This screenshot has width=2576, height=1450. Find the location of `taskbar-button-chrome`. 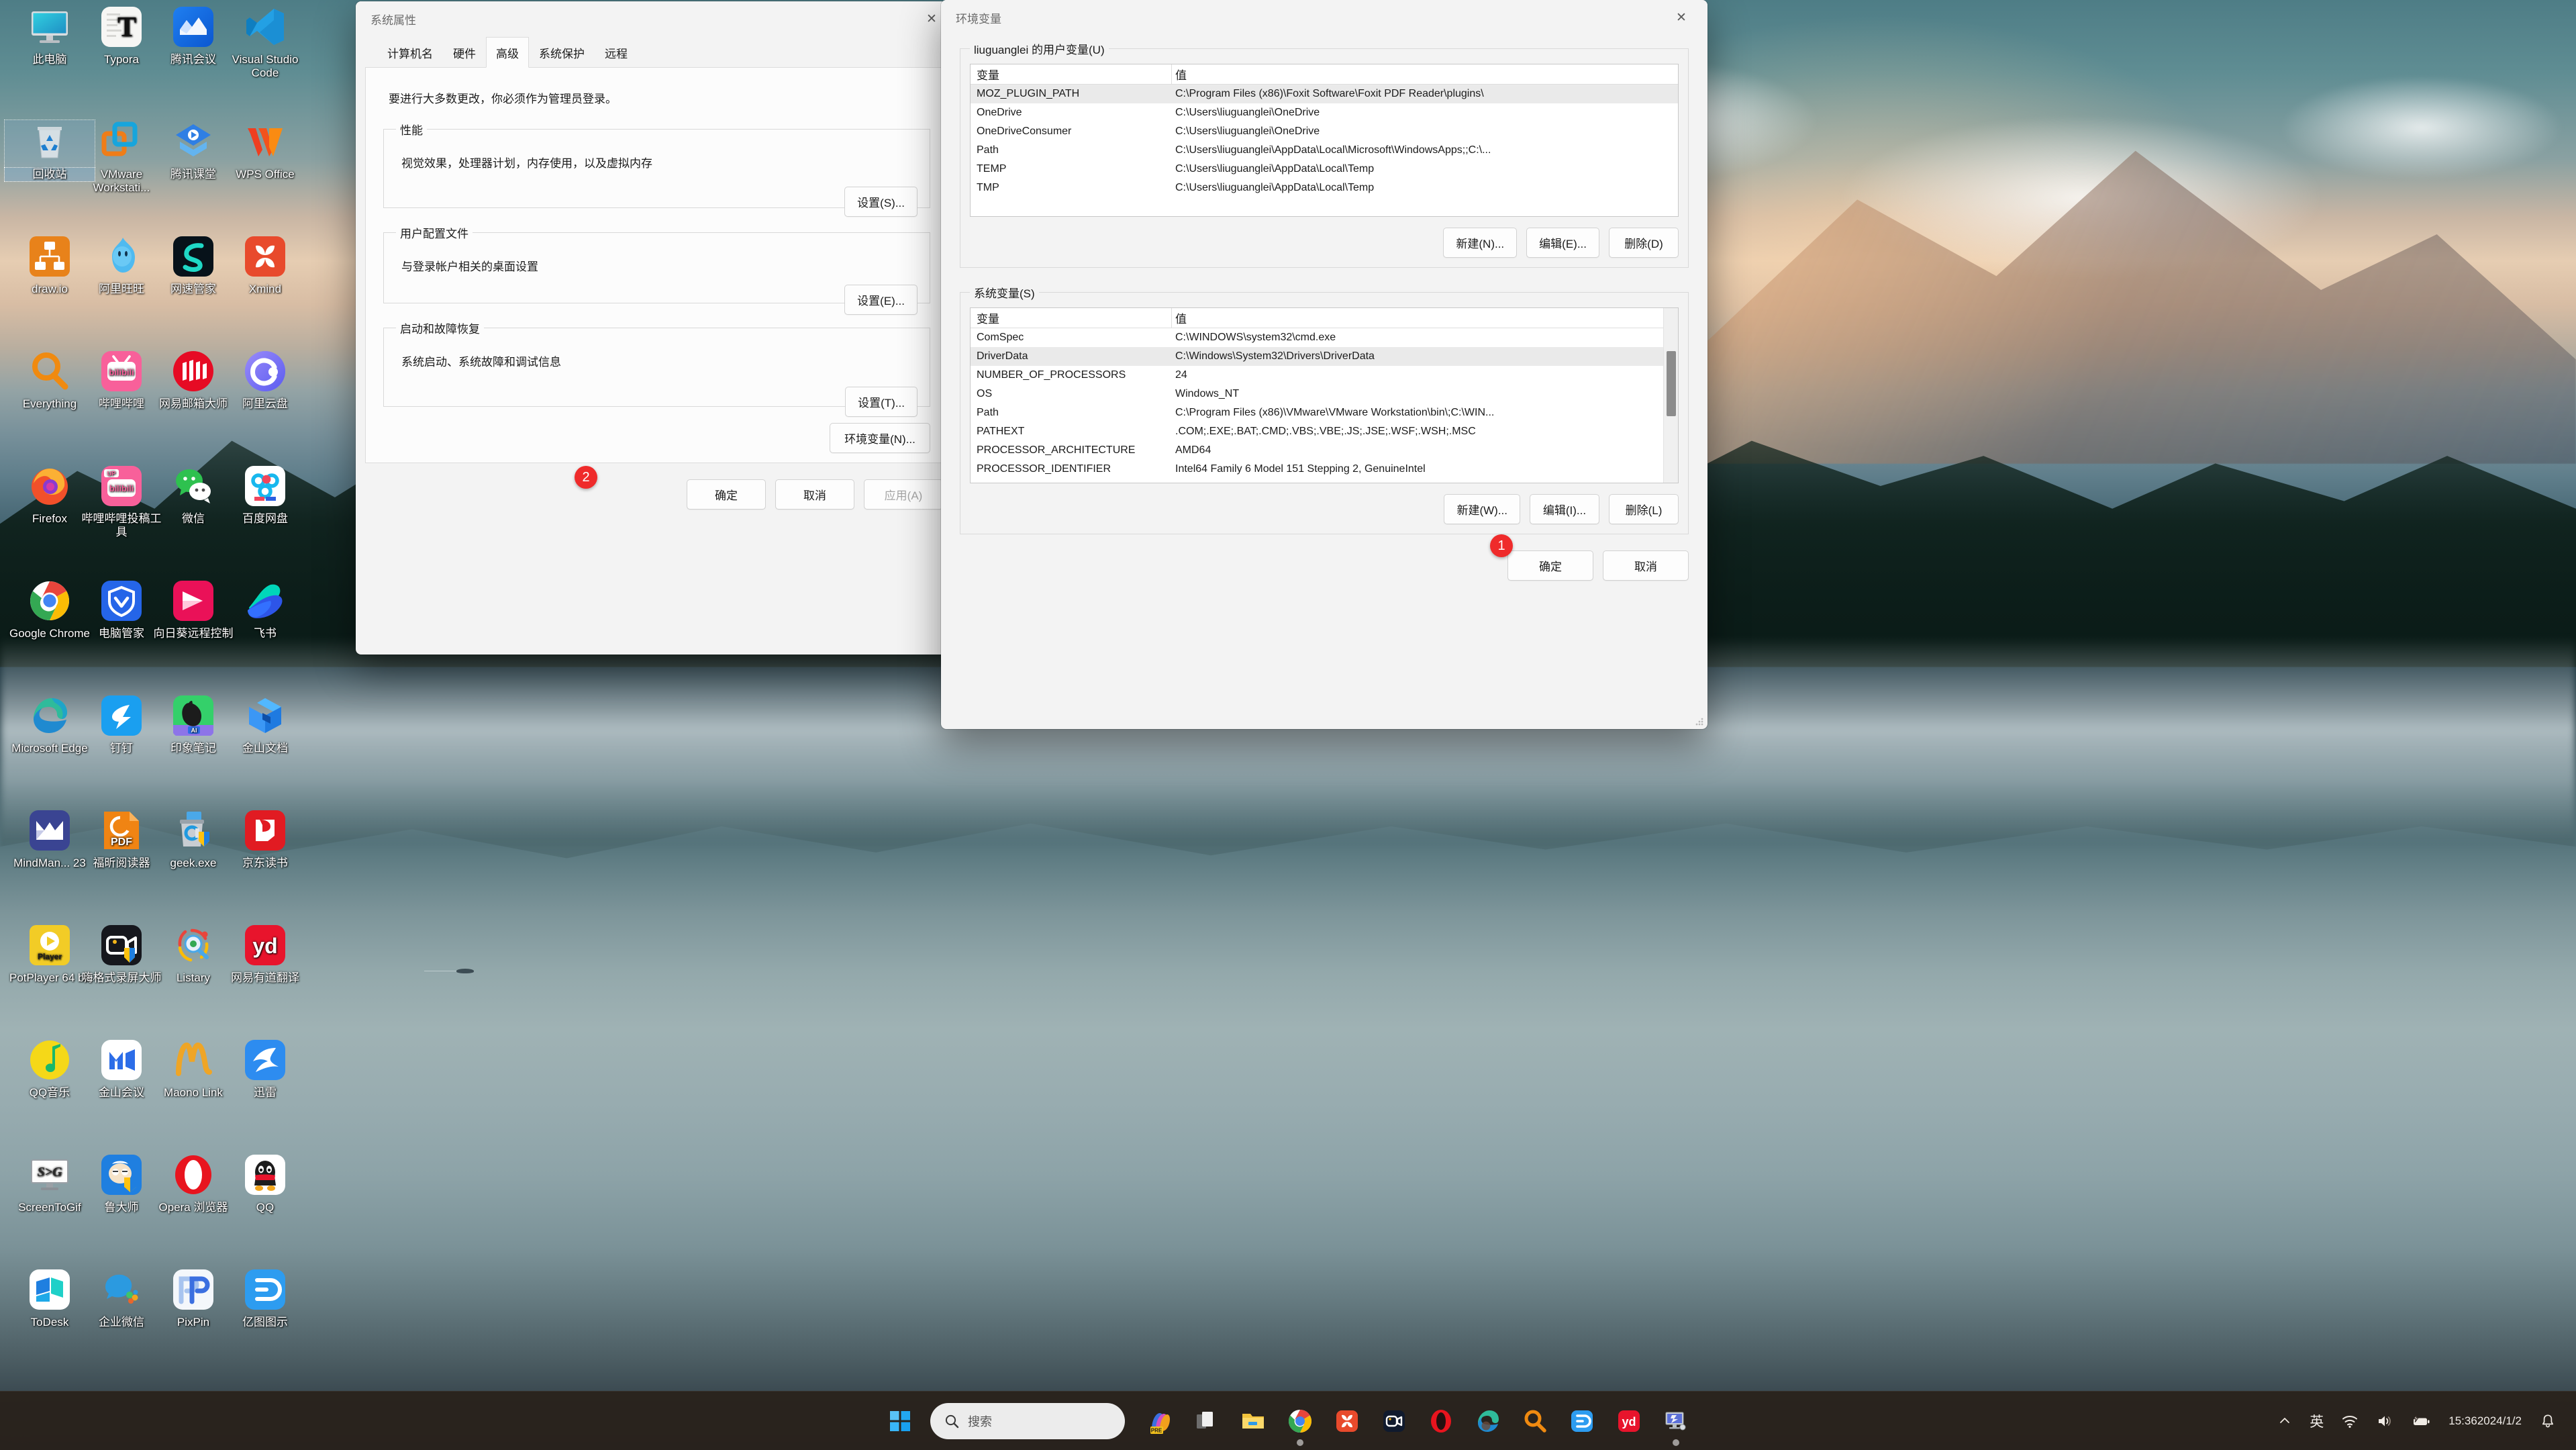

taskbar-button-chrome is located at coordinates (1300, 1424).